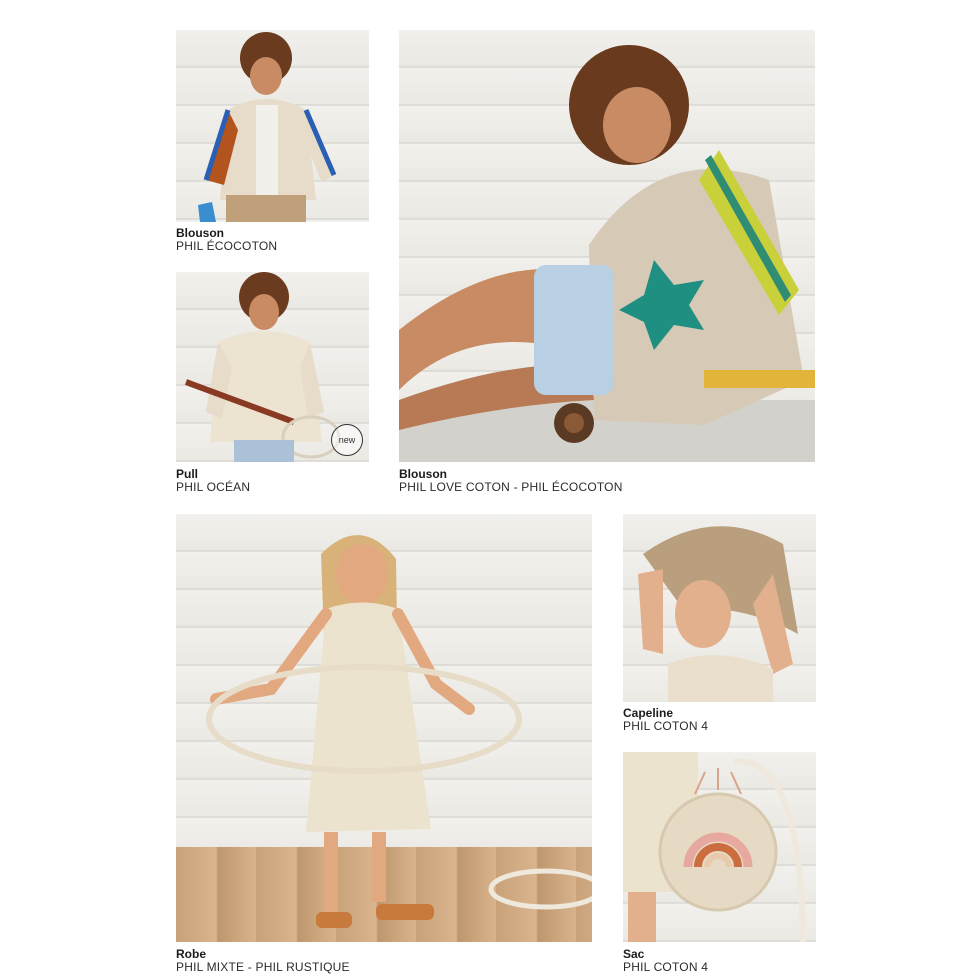  Describe the element at coordinates (227, 246) in the screenshot. I see `product-yarn: PHIL ÉCOCOTON` at that location.